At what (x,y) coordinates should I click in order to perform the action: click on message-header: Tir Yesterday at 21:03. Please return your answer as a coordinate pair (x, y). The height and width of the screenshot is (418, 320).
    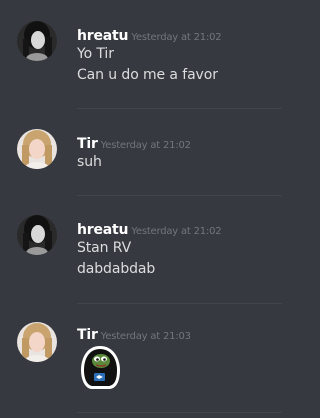
    Looking at the image, I should click on (134, 333).